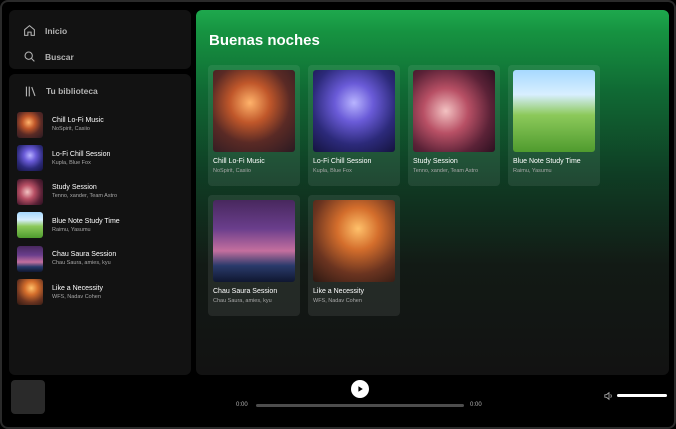 Image resolution: width=676 pixels, height=429 pixels. What do you see at coordinates (78, 121) in the screenshot?
I see `library-item-name: Chill Lo-Fi Music` at bounding box center [78, 121].